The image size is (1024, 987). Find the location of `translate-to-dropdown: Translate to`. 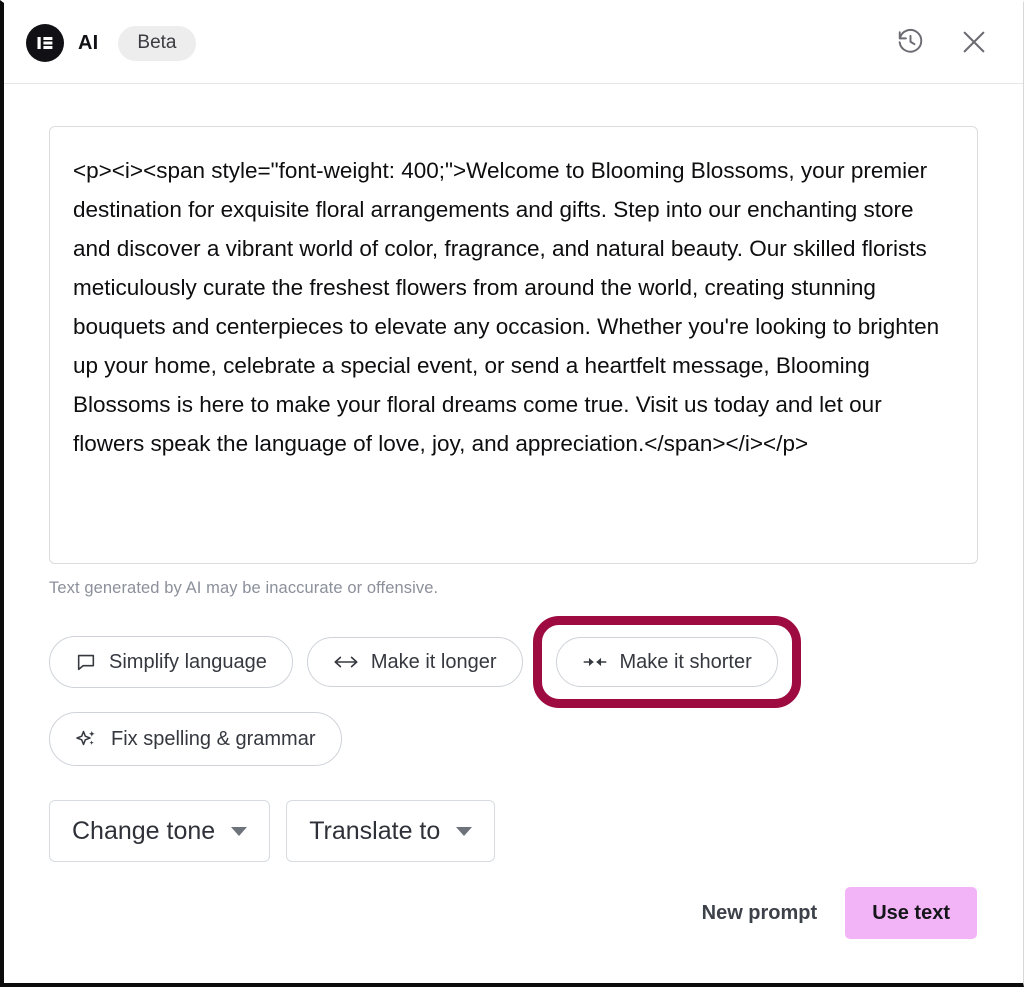

translate-to-dropdown: Translate to is located at coordinates (391, 831).